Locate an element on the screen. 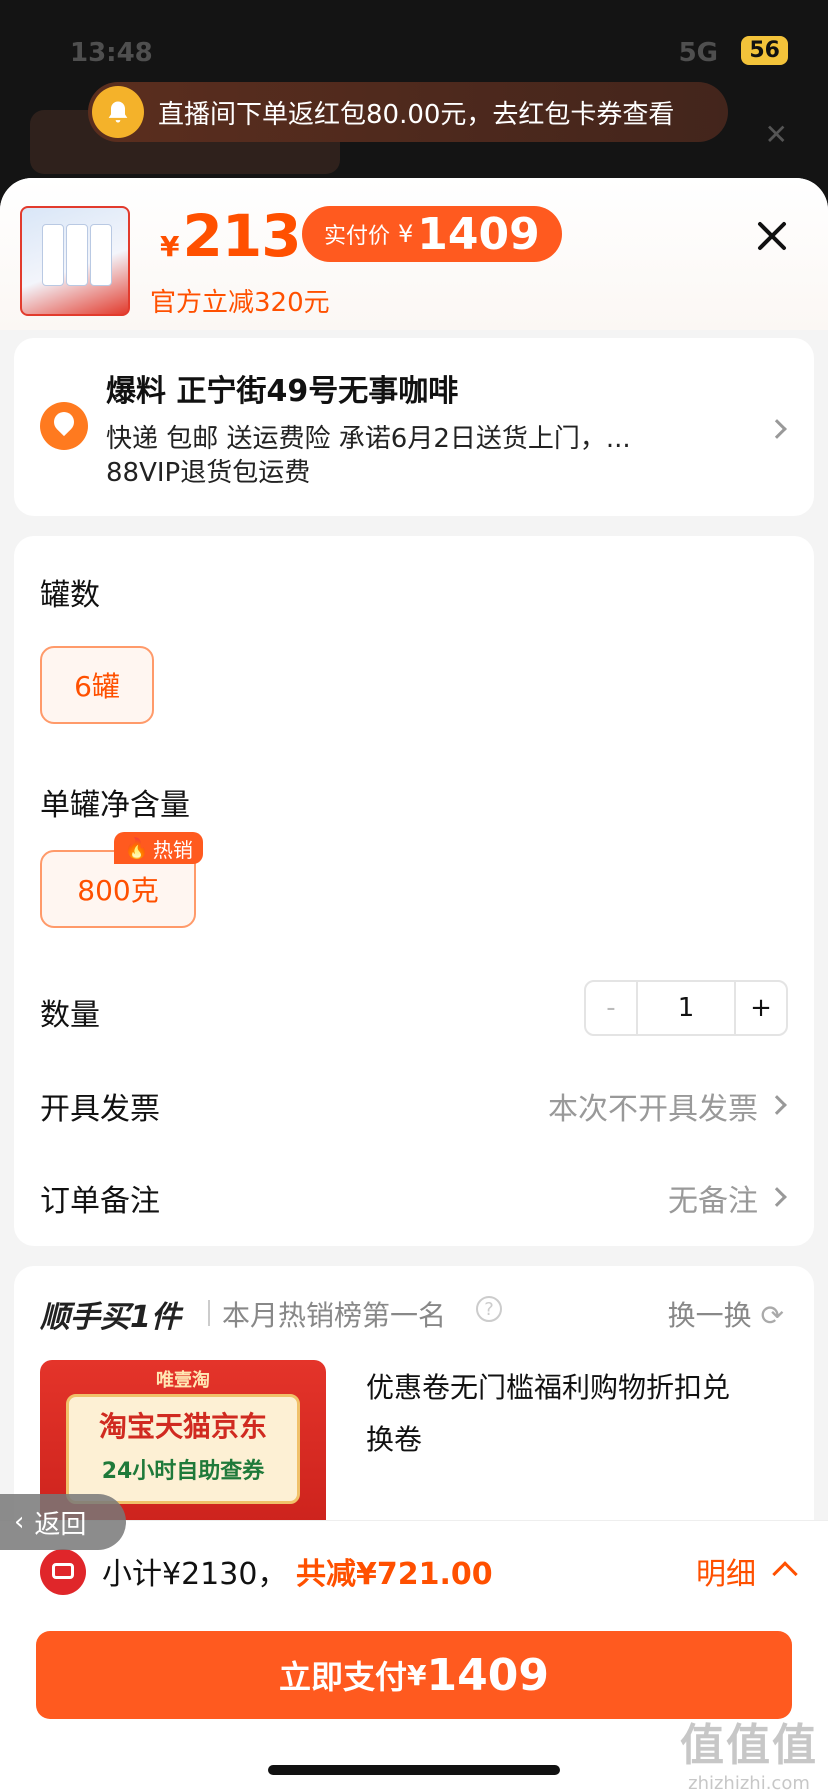  chevron-up-icon is located at coordinates (785, 1574).